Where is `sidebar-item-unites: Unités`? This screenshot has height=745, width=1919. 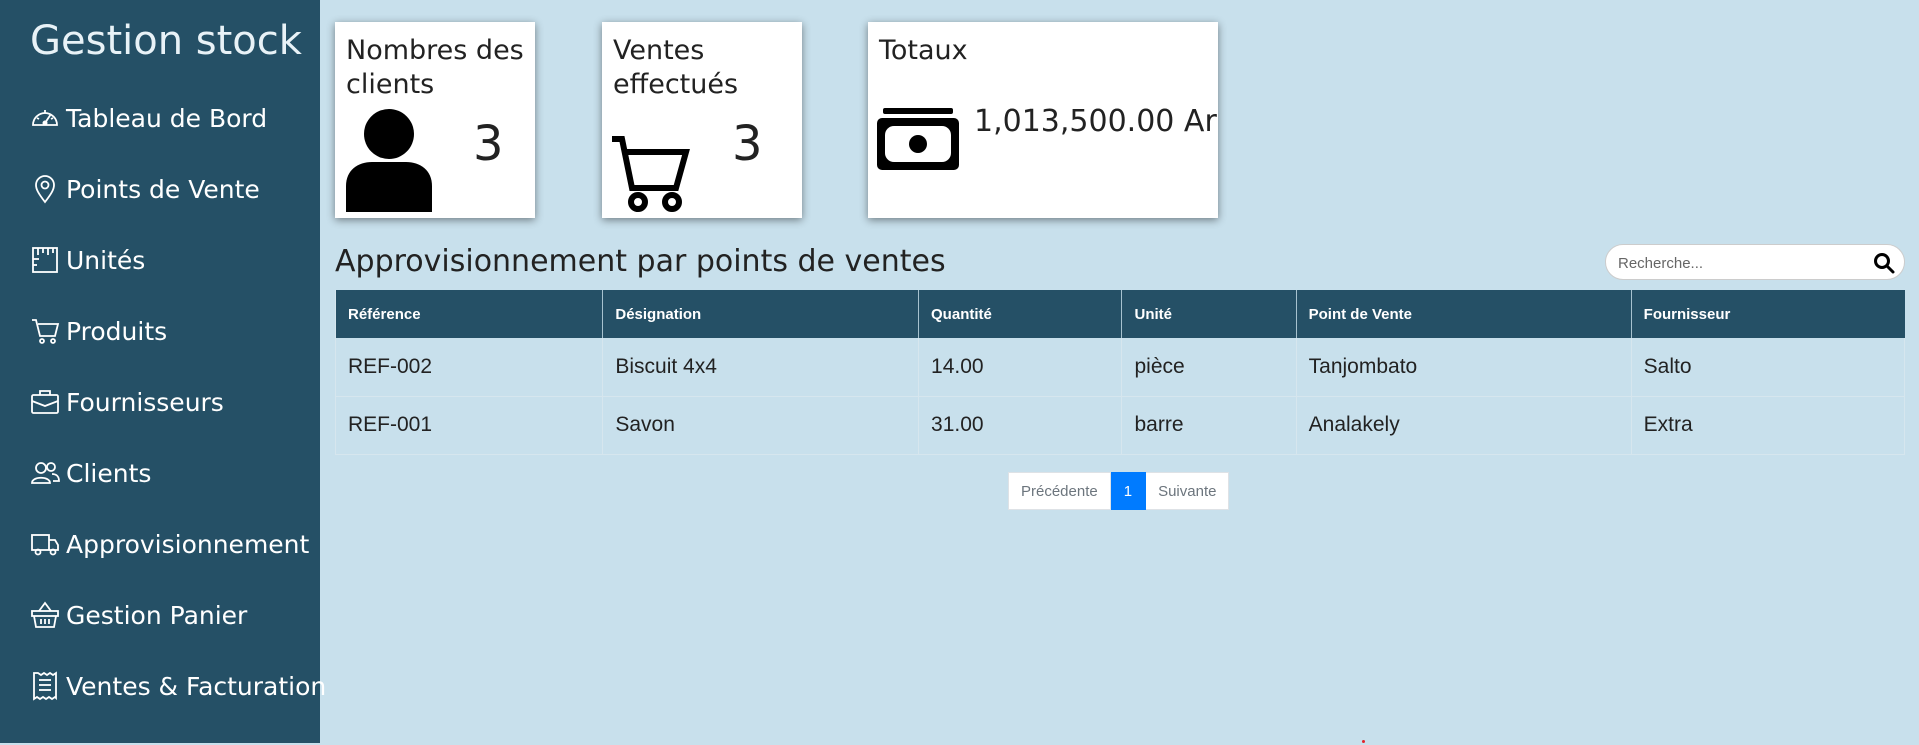
sidebar-item-unites: Unités is located at coordinates (87, 260).